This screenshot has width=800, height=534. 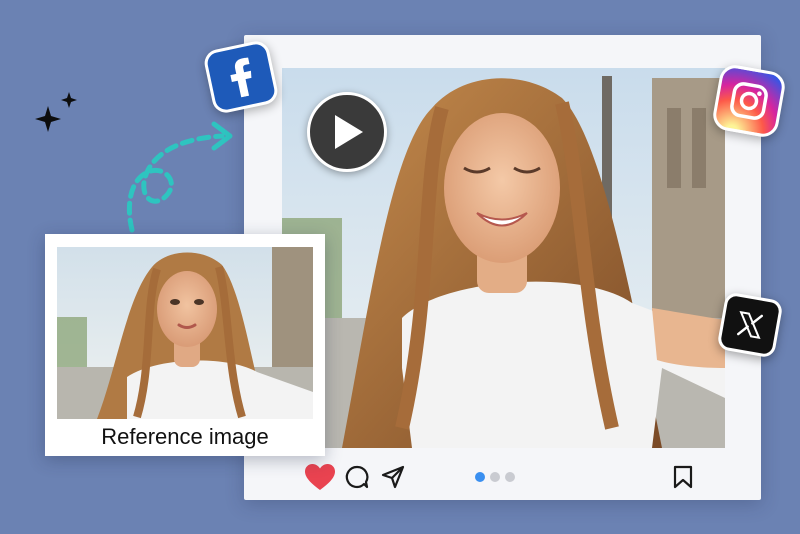 I want to click on share-button, so click(x=393, y=477).